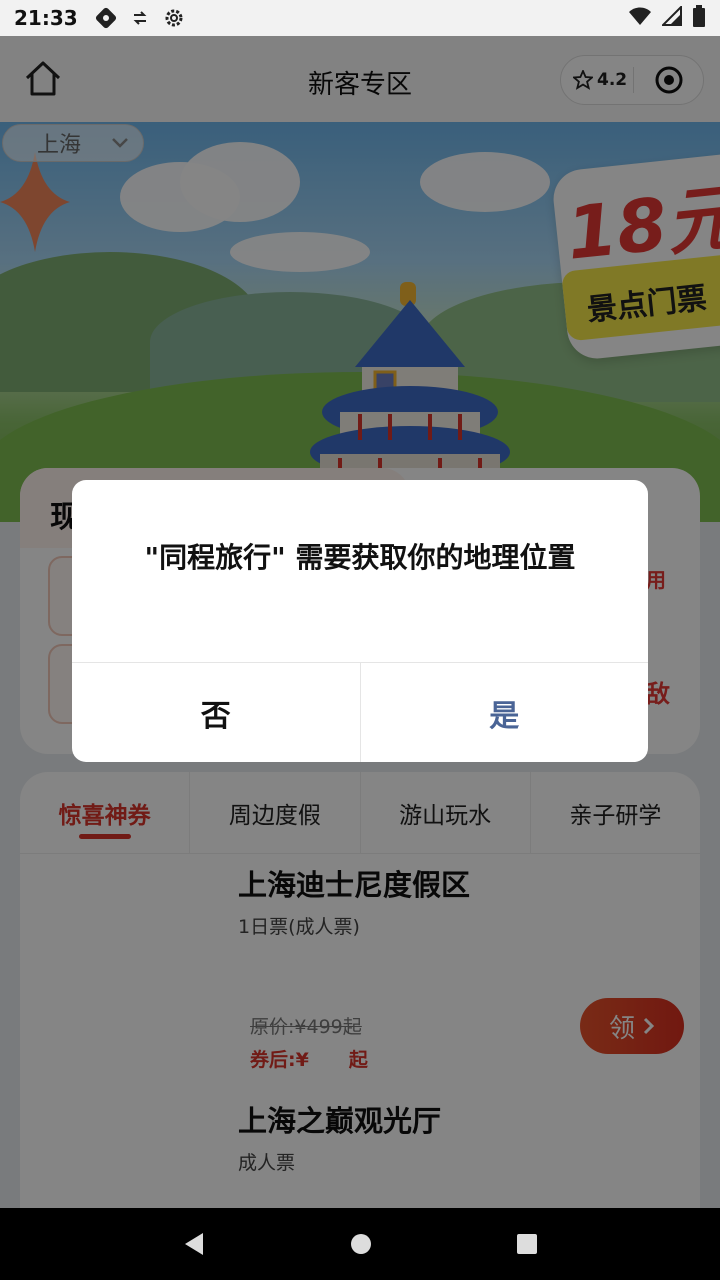 This screenshot has width=720, height=1280. I want to click on allow-button: 是, so click(505, 712).